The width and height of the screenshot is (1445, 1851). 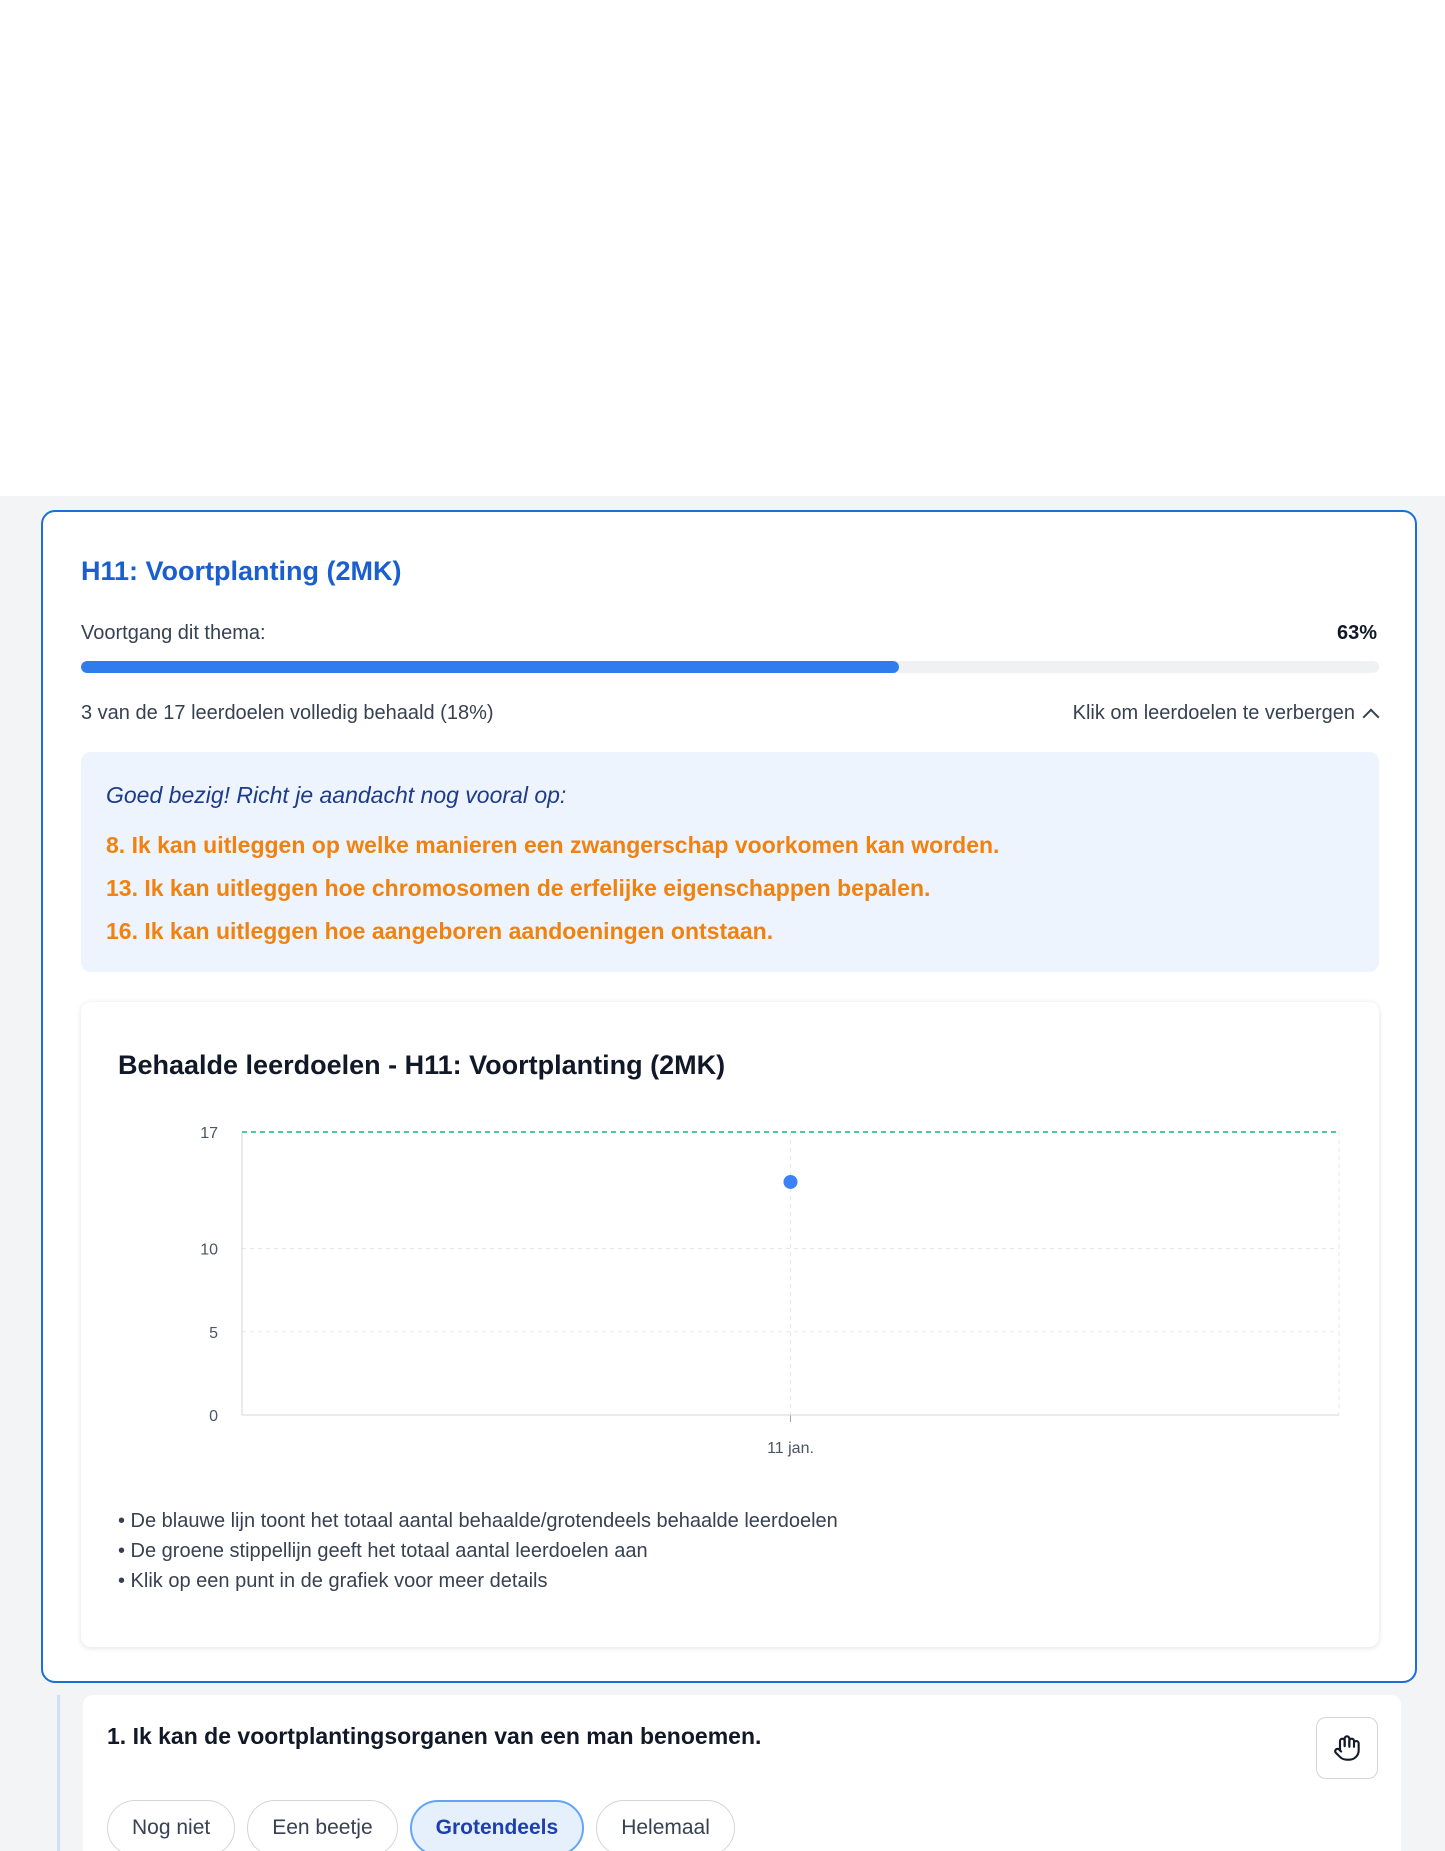 I want to click on toggle-goals-button: Klik om leerdoelen te verbergen, so click(x=1226, y=714).